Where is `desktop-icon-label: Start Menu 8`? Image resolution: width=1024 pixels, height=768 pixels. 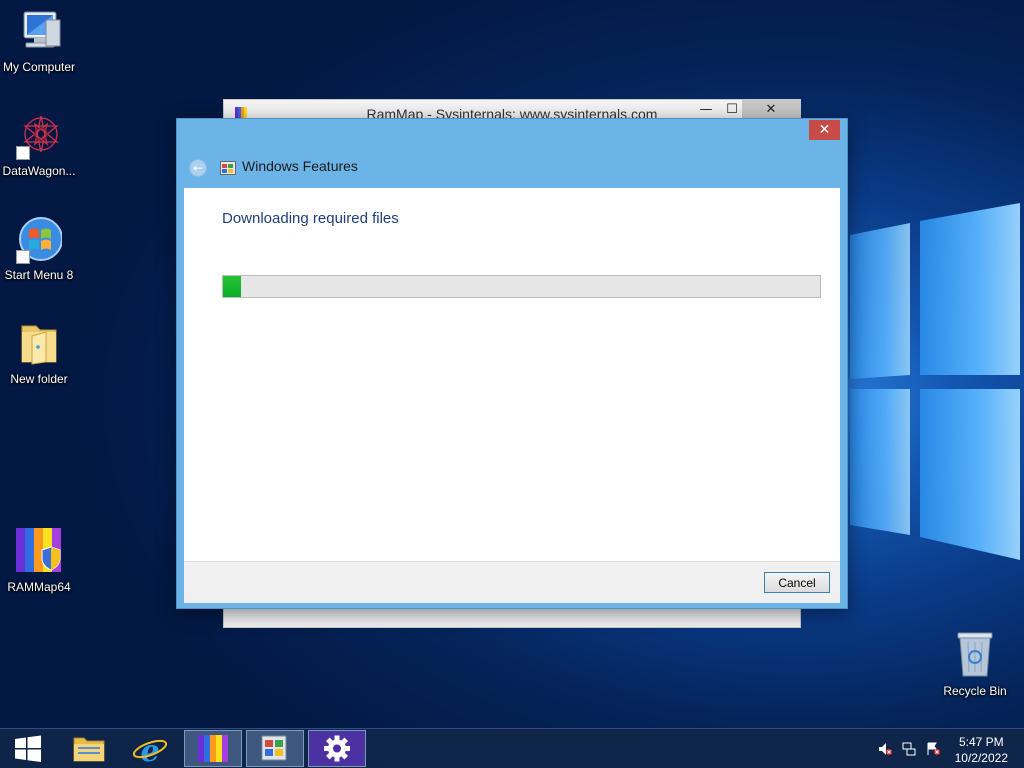 desktop-icon-label: Start Menu 8 is located at coordinates (39, 275).